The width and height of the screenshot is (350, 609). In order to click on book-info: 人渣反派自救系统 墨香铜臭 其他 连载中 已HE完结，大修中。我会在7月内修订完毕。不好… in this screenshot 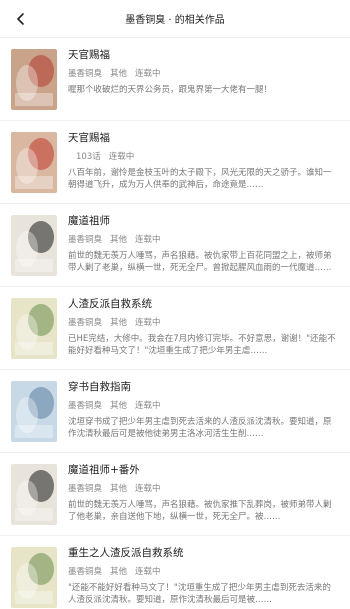, I will do `click(202, 327)`.